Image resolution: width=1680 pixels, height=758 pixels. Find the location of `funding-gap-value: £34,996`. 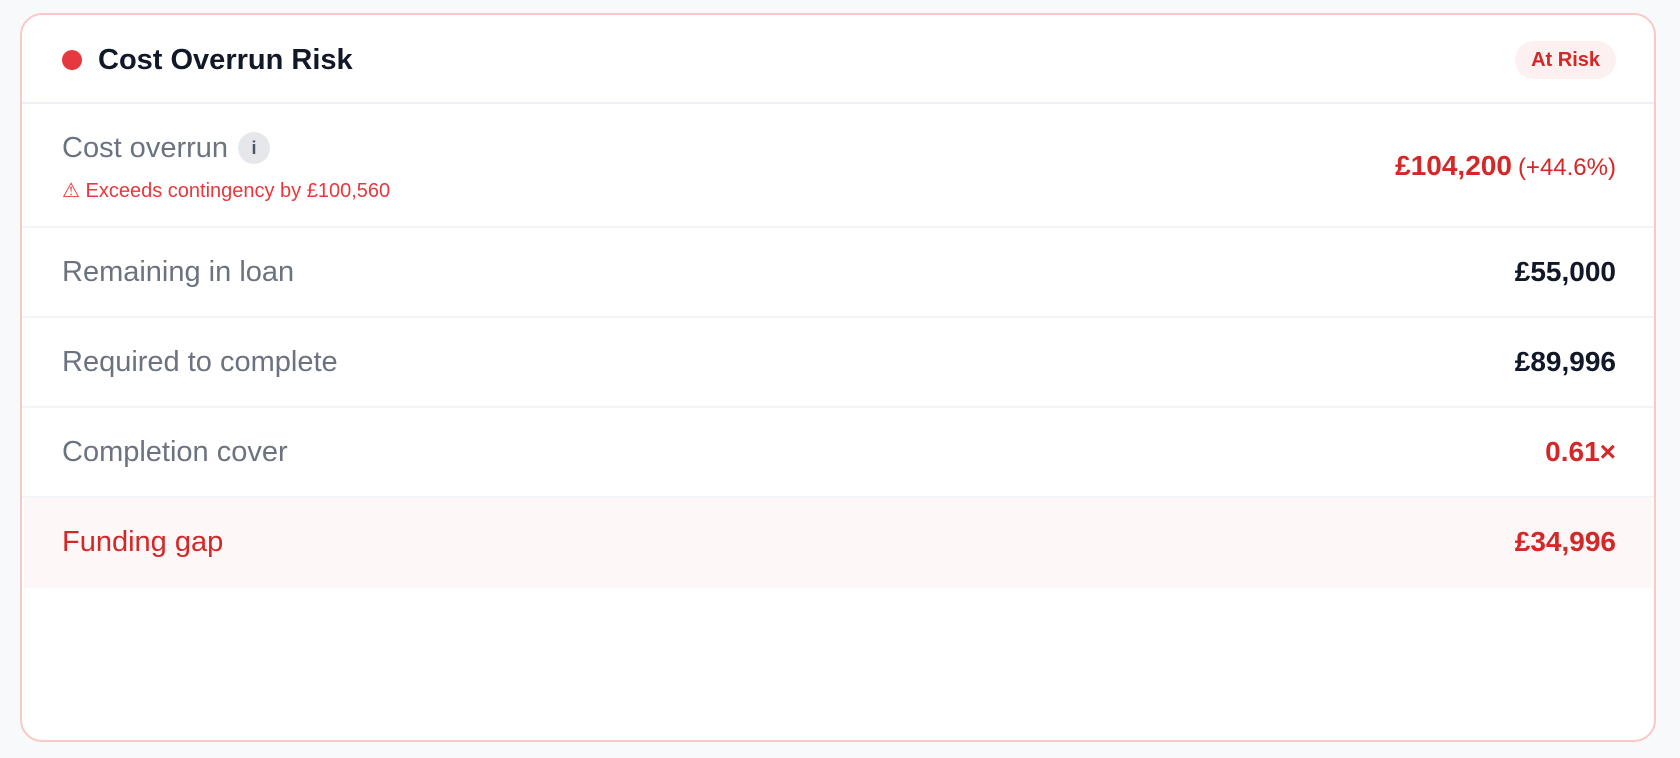

funding-gap-value: £34,996 is located at coordinates (1565, 541).